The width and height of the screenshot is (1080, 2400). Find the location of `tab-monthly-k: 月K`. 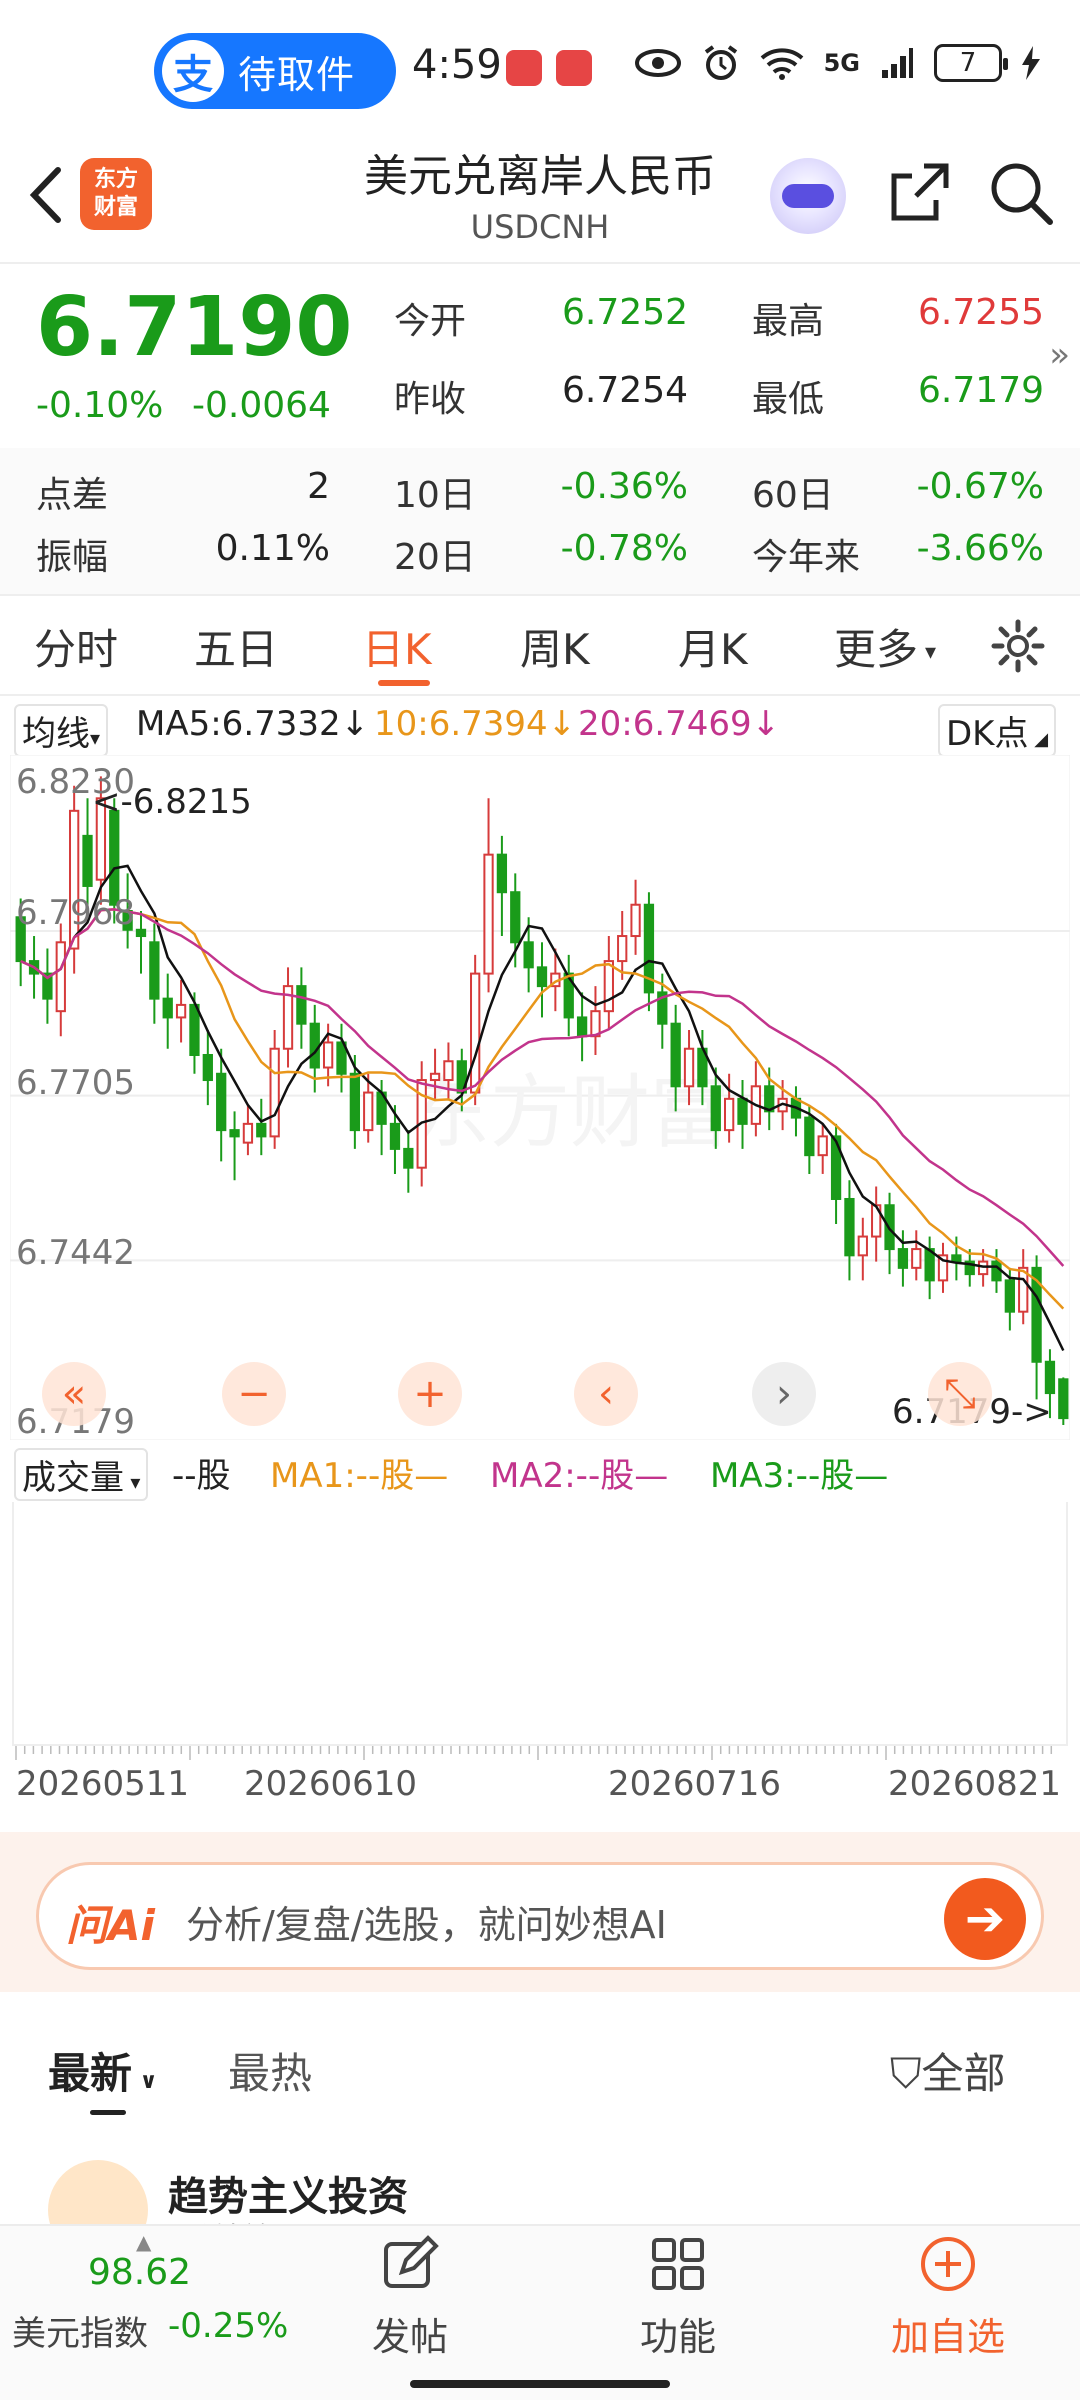

tab-monthly-k: 月K is located at coordinates (713, 646).